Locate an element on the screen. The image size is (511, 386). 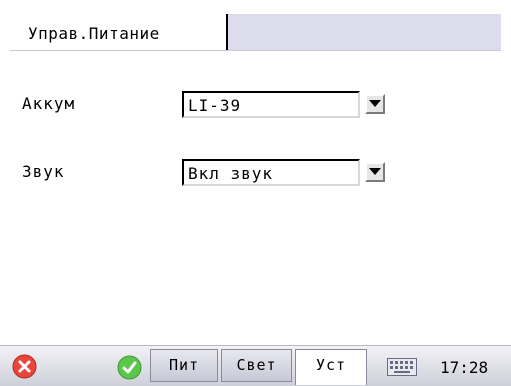
ok-icon is located at coordinates (129, 367).